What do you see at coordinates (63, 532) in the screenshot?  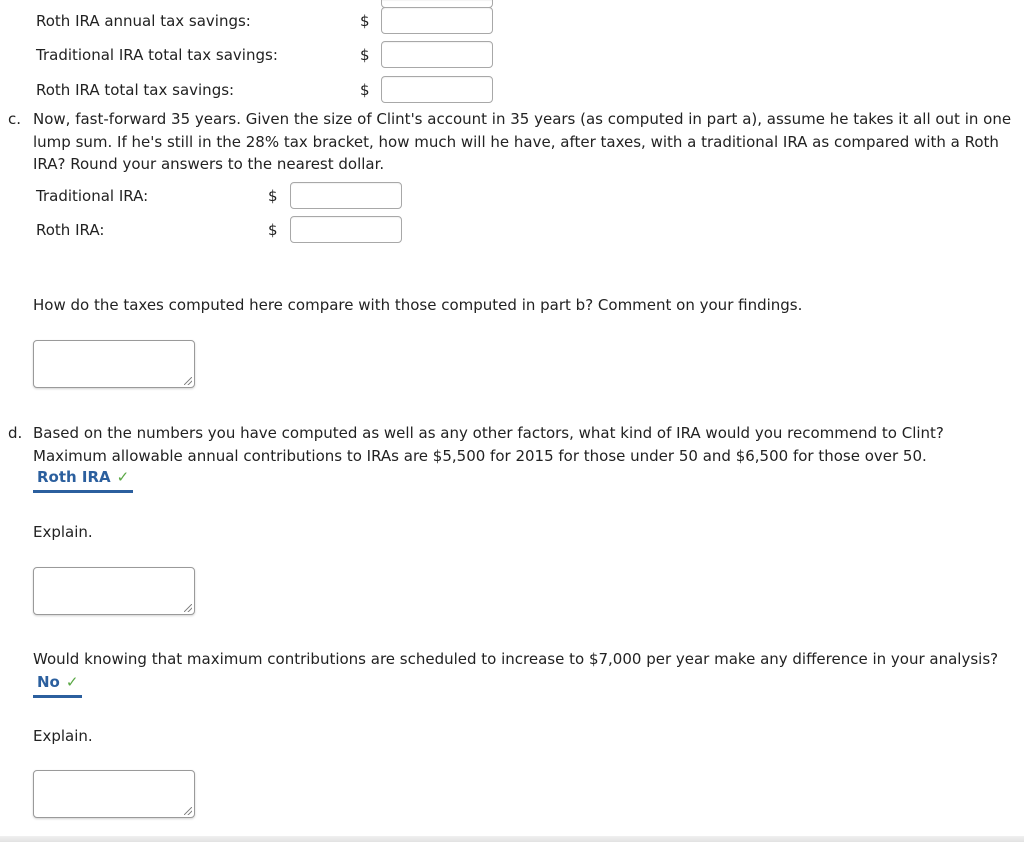 I see `explain-label: Explain.` at bounding box center [63, 532].